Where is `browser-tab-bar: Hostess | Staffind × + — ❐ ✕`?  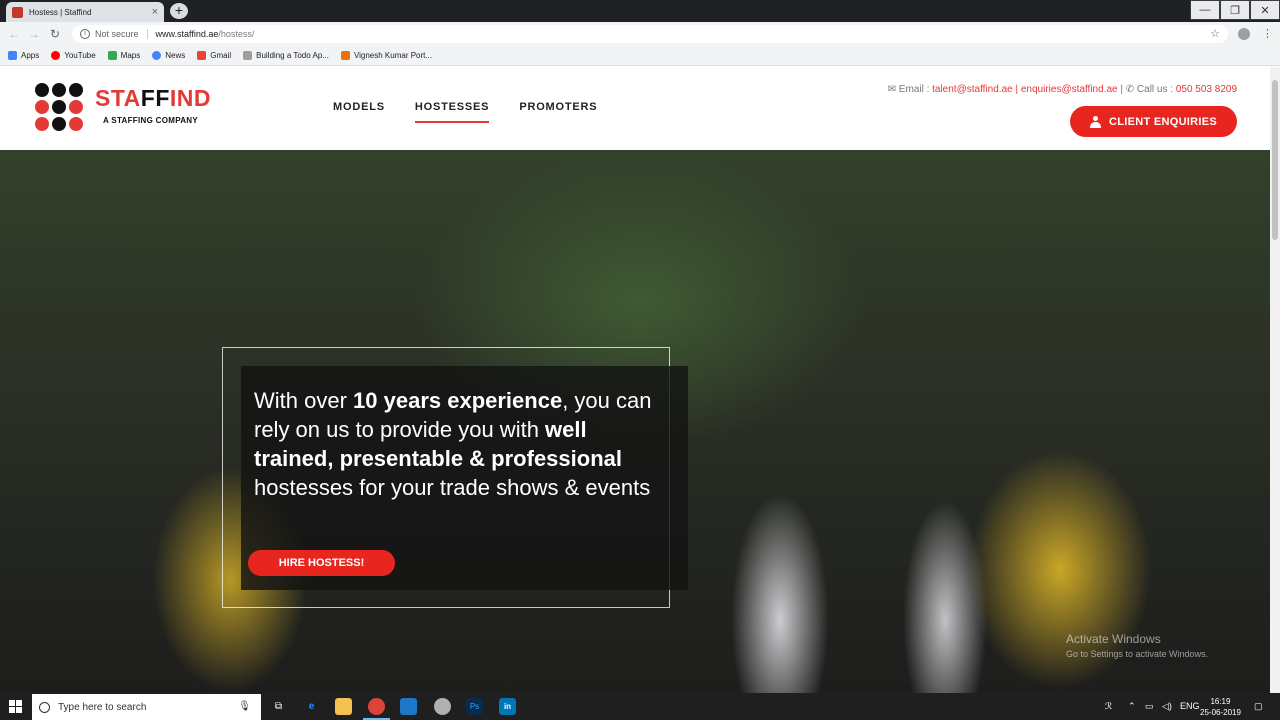
browser-tab-bar: Hostess | Staffind × + — ❐ ✕ is located at coordinates (640, 11).